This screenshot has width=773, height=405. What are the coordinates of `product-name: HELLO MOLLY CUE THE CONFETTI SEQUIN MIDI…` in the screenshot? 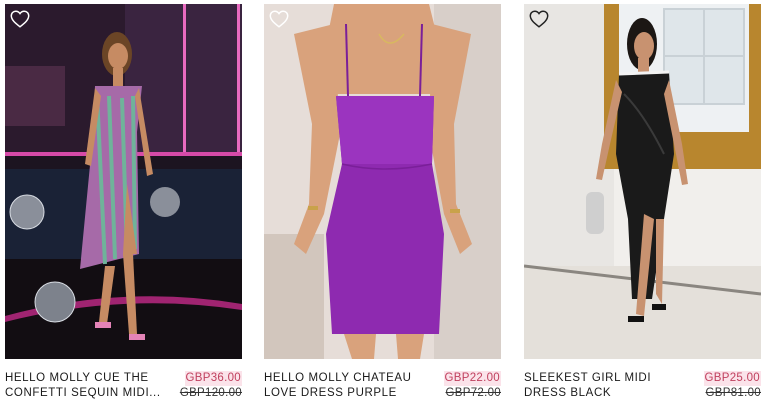 It's located at (90, 386).